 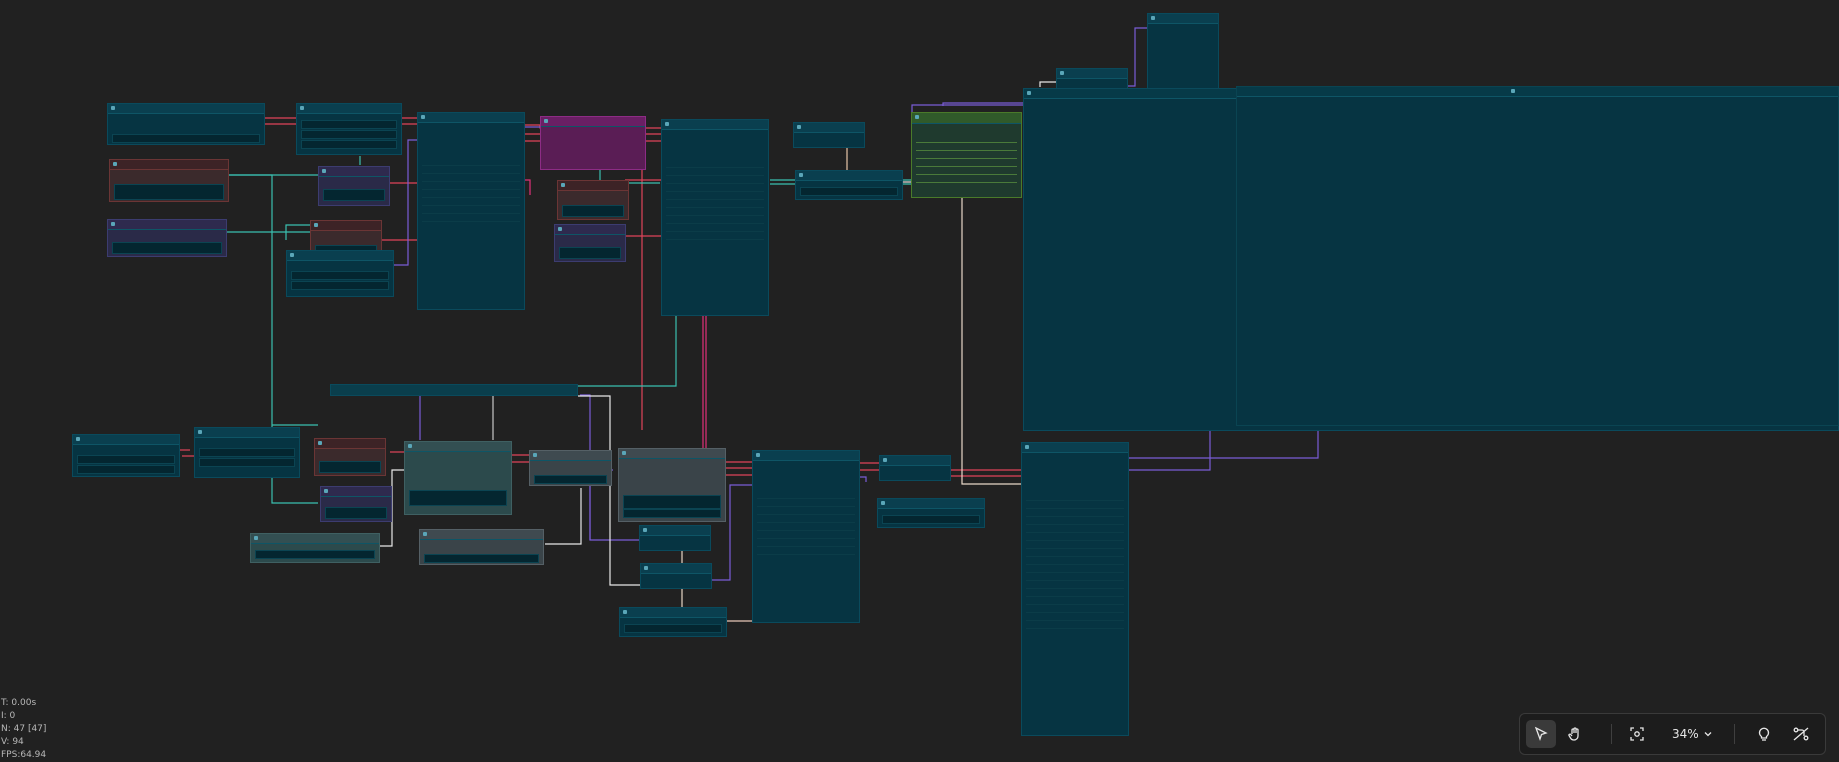 I want to click on canvas-toolbar: 34%, so click(x=1672, y=734).